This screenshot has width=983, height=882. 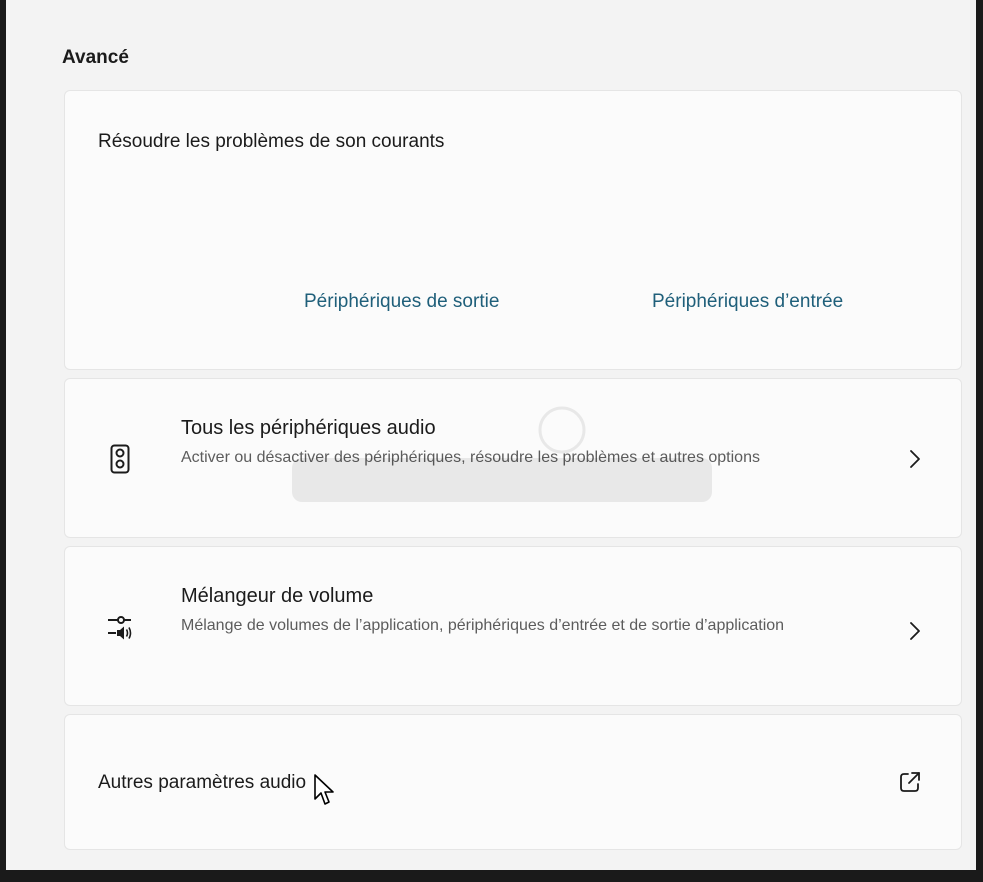 What do you see at coordinates (271, 141) in the screenshot?
I see `troubleshoot-title: Résoudre les problèmes de son courants` at bounding box center [271, 141].